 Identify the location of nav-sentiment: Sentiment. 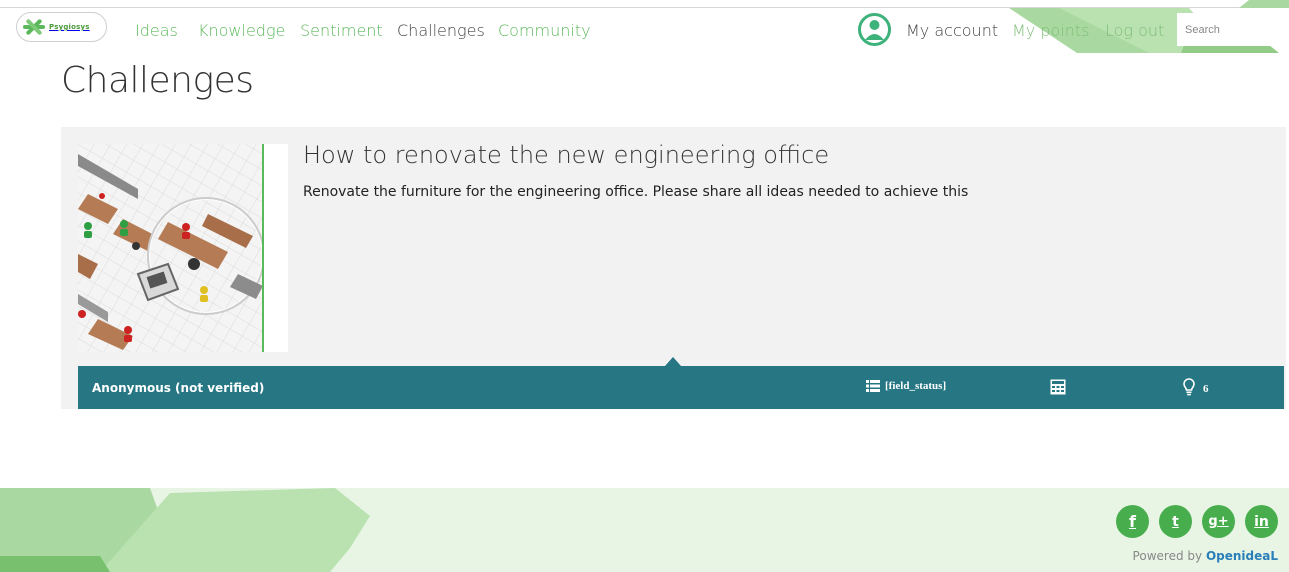
(341, 30).